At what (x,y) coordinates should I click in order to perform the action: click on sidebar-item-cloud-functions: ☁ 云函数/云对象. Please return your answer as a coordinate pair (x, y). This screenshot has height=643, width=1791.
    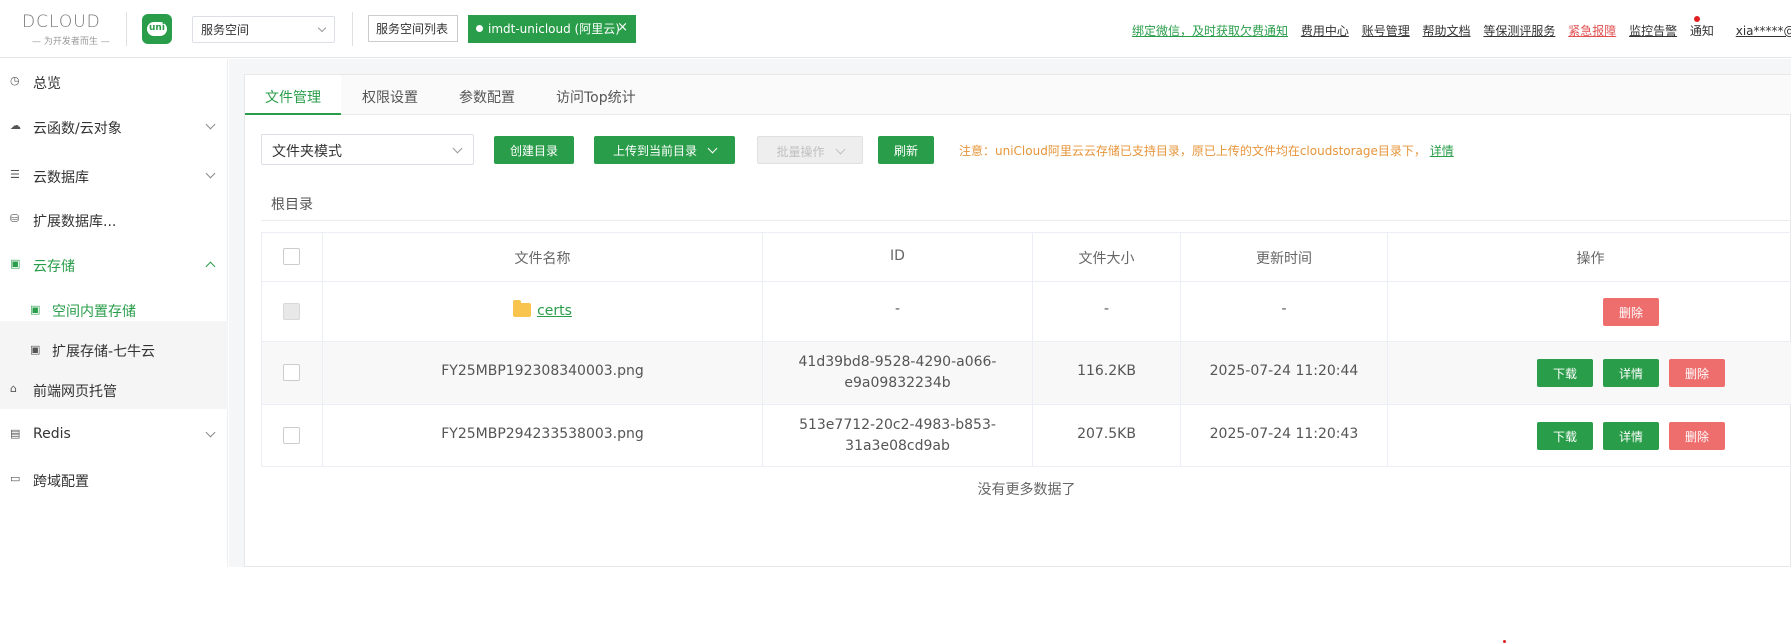
    Looking at the image, I should click on (114, 127).